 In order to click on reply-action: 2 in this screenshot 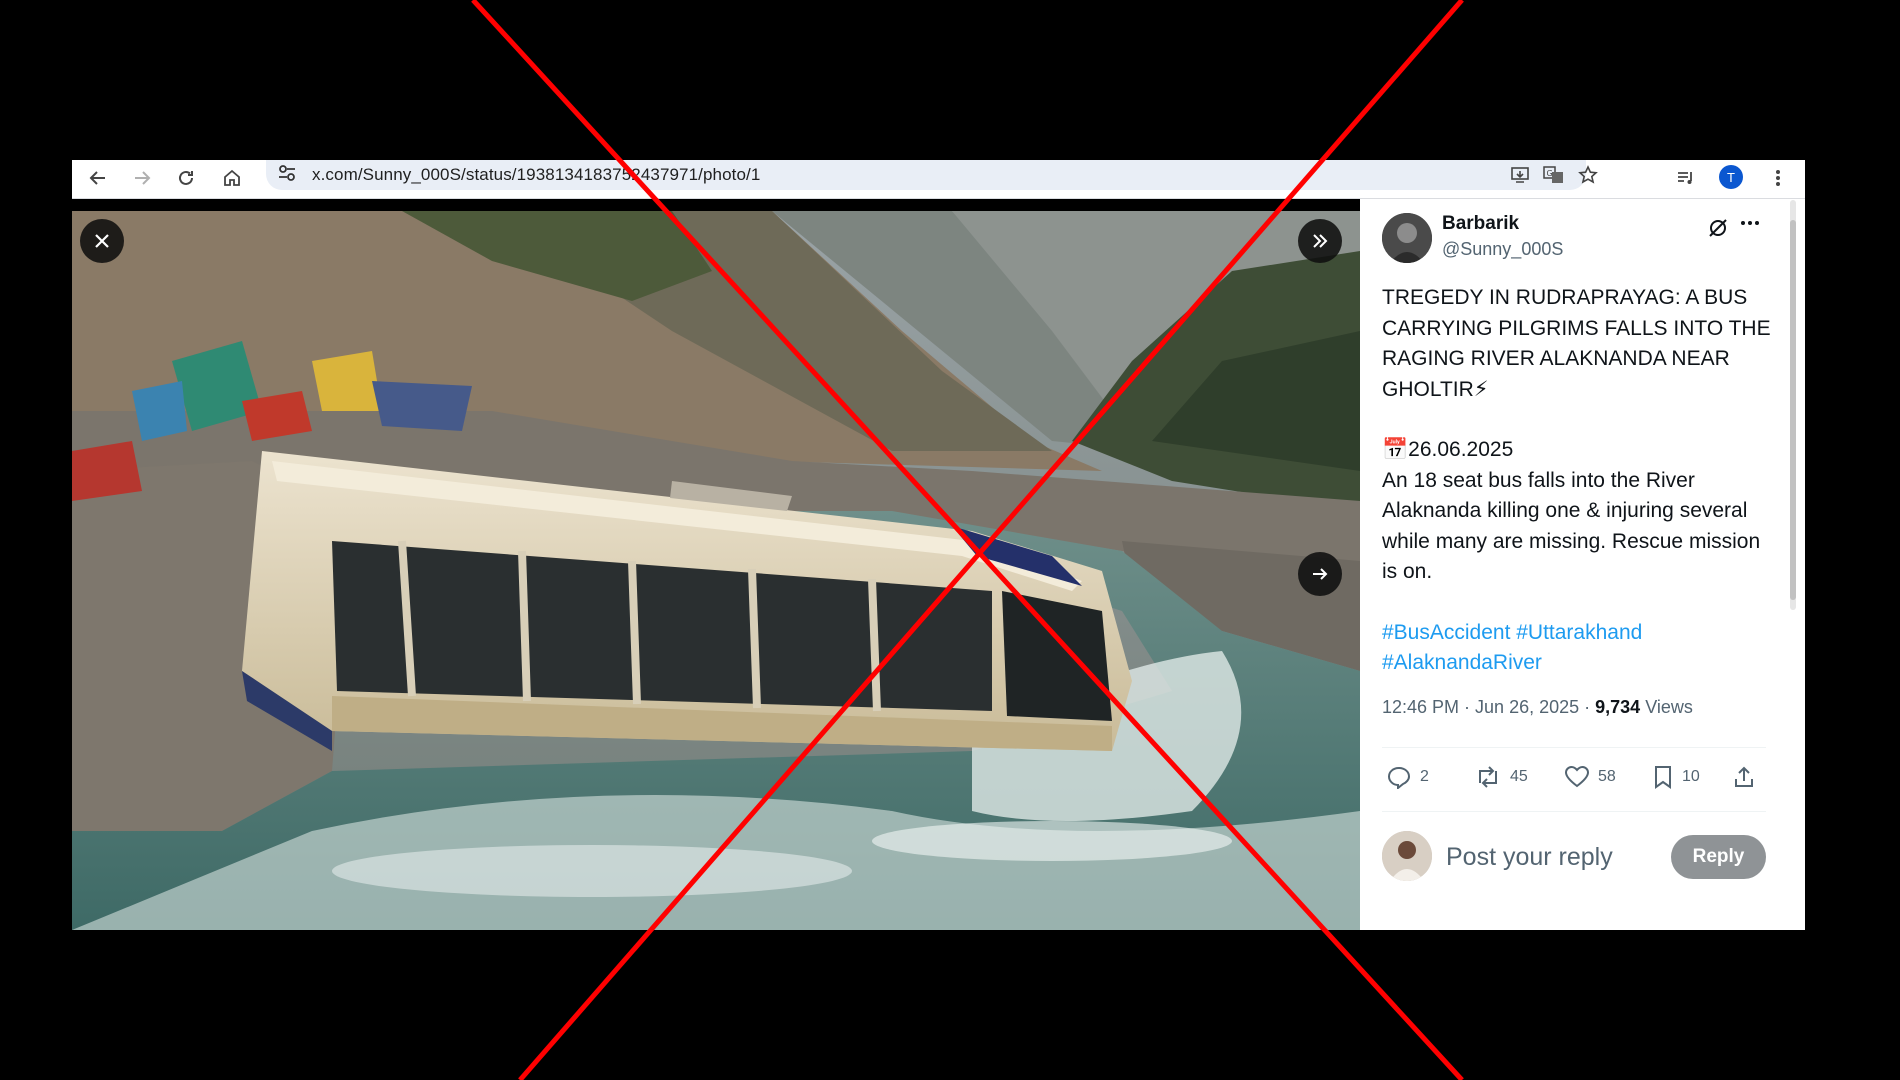, I will do `click(1407, 777)`.